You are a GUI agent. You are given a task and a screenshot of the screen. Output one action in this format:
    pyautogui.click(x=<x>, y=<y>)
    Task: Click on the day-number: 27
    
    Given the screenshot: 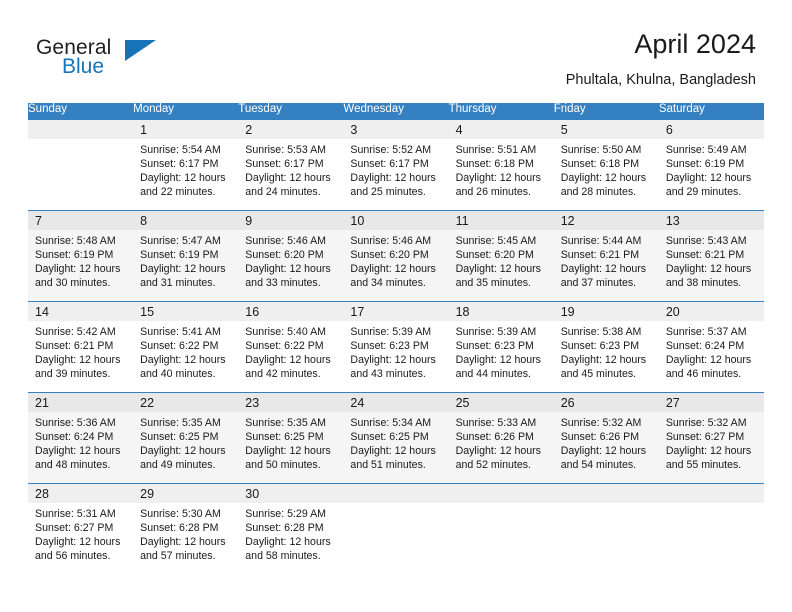 What is the action you would take?
    pyautogui.click(x=711, y=402)
    